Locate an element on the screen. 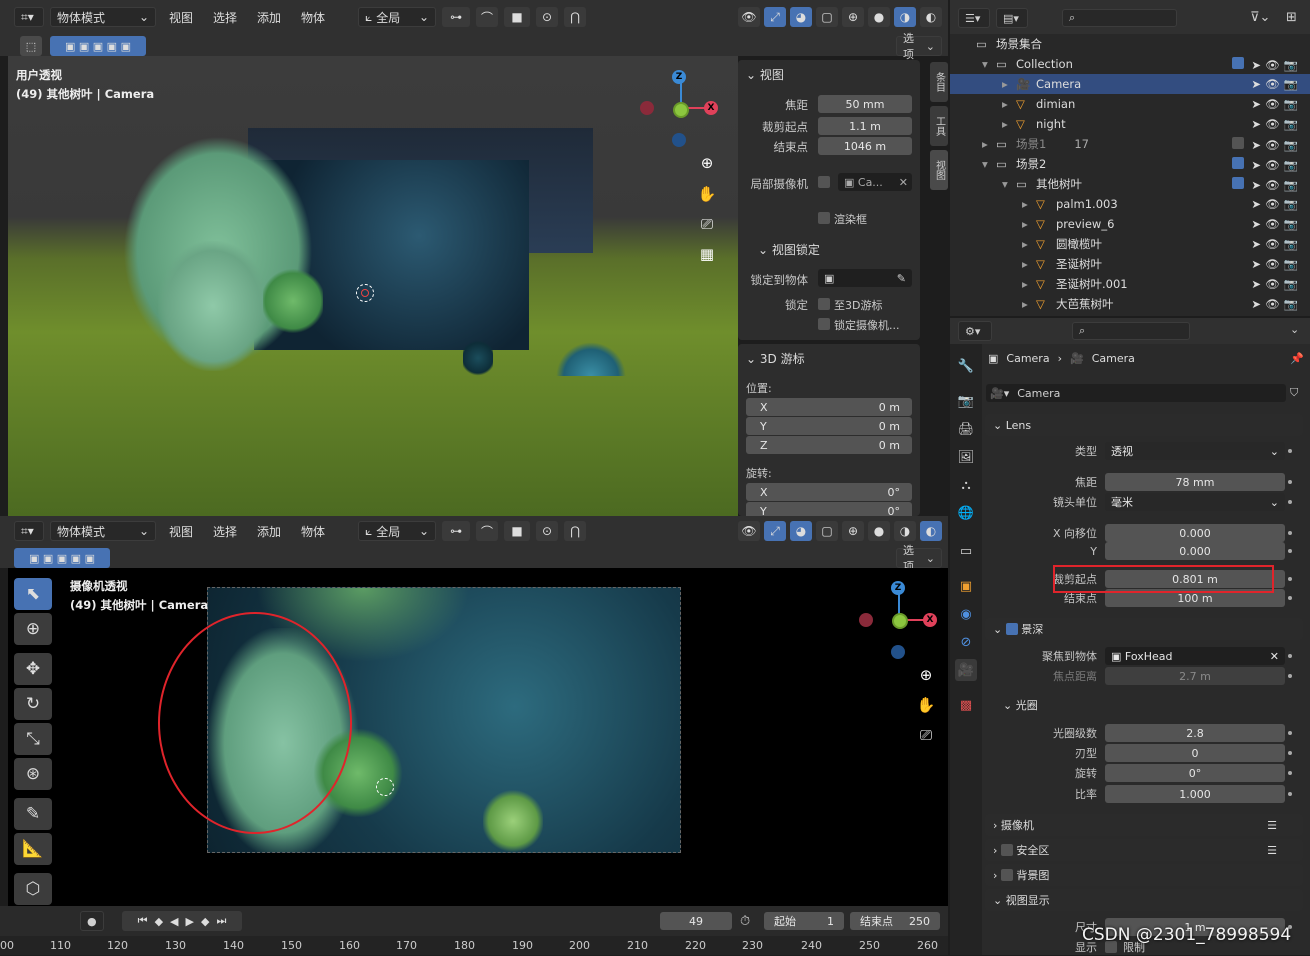 This screenshot has height=956, width=1310. output-tab-icon: 🖨 is located at coordinates (966, 429).